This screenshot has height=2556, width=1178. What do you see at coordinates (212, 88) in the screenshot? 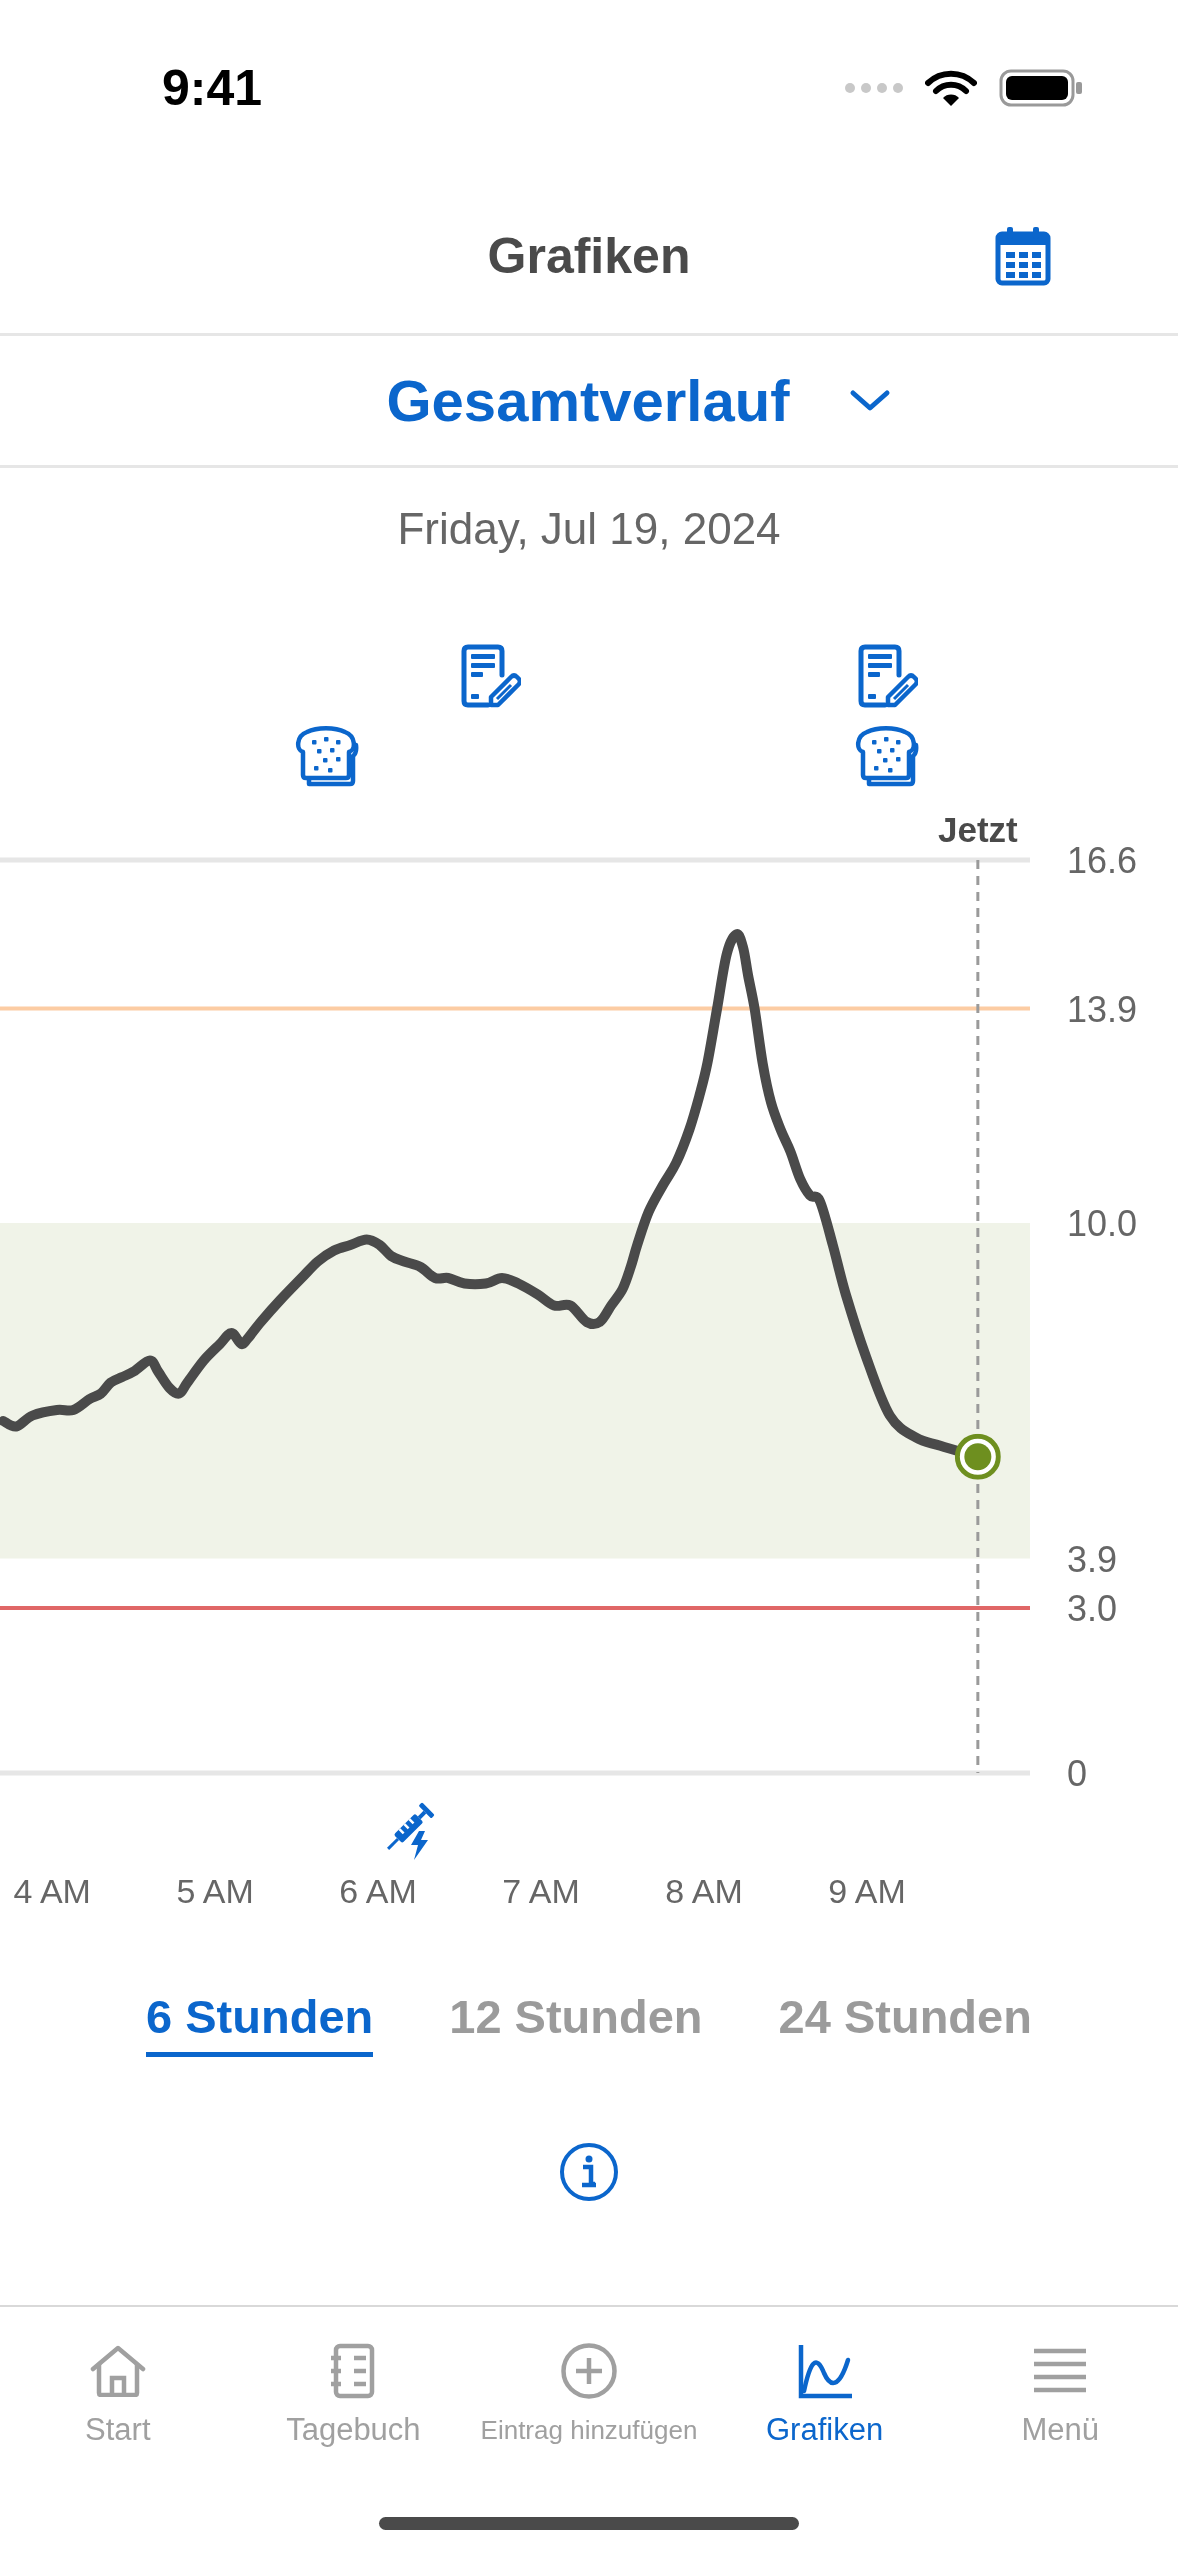
I see `status-time: 9:41` at bounding box center [212, 88].